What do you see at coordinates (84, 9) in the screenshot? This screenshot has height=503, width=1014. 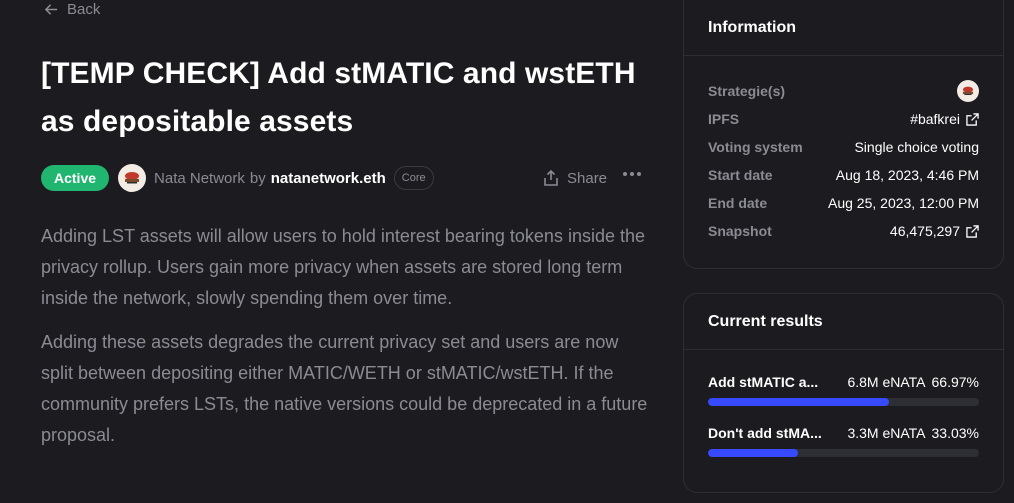 I see `back-label: Back` at bounding box center [84, 9].